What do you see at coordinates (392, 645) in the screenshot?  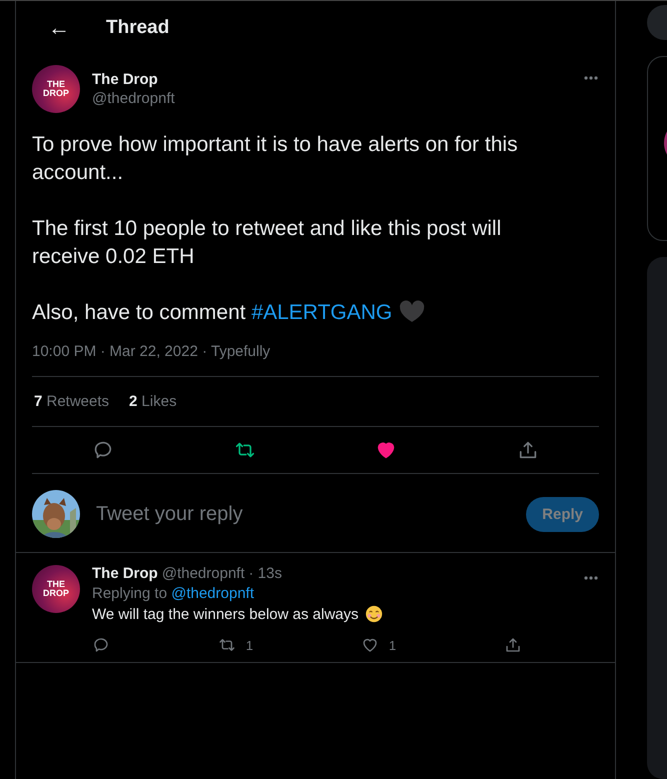 I see `like-count: 1` at bounding box center [392, 645].